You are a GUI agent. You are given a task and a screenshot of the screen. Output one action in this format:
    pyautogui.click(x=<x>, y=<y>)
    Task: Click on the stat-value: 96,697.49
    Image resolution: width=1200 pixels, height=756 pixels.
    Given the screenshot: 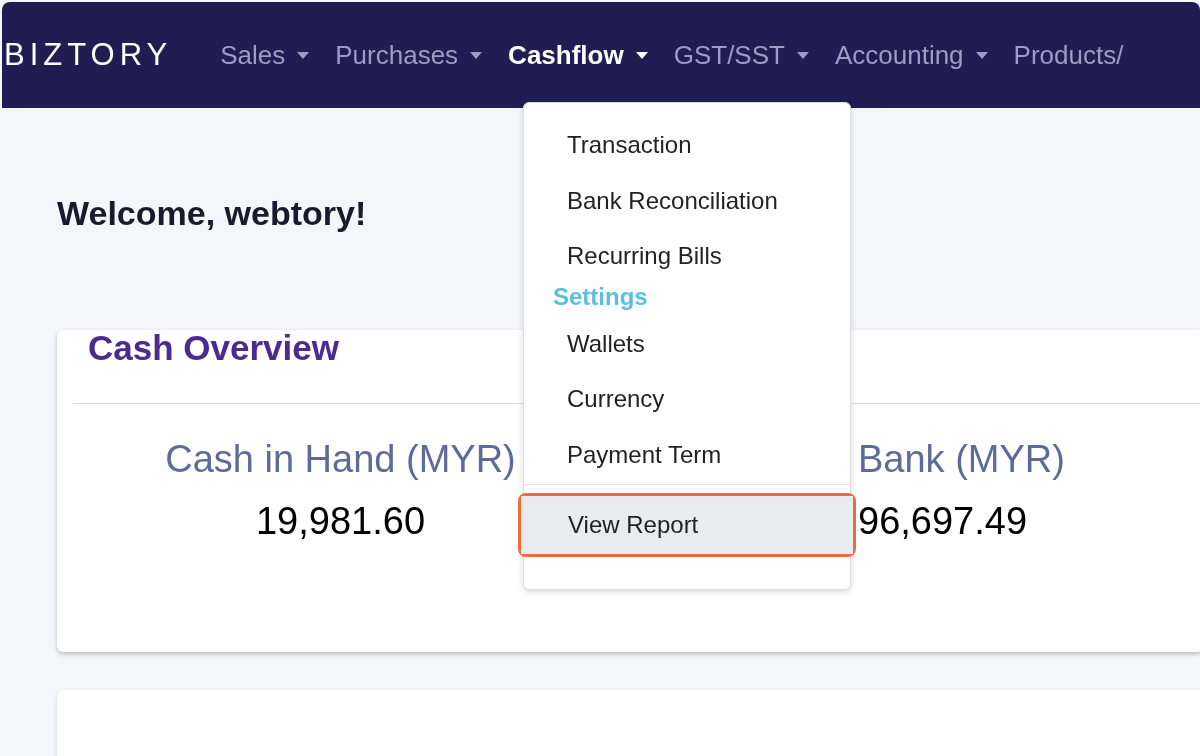 What is the action you would take?
    pyautogui.click(x=943, y=521)
    